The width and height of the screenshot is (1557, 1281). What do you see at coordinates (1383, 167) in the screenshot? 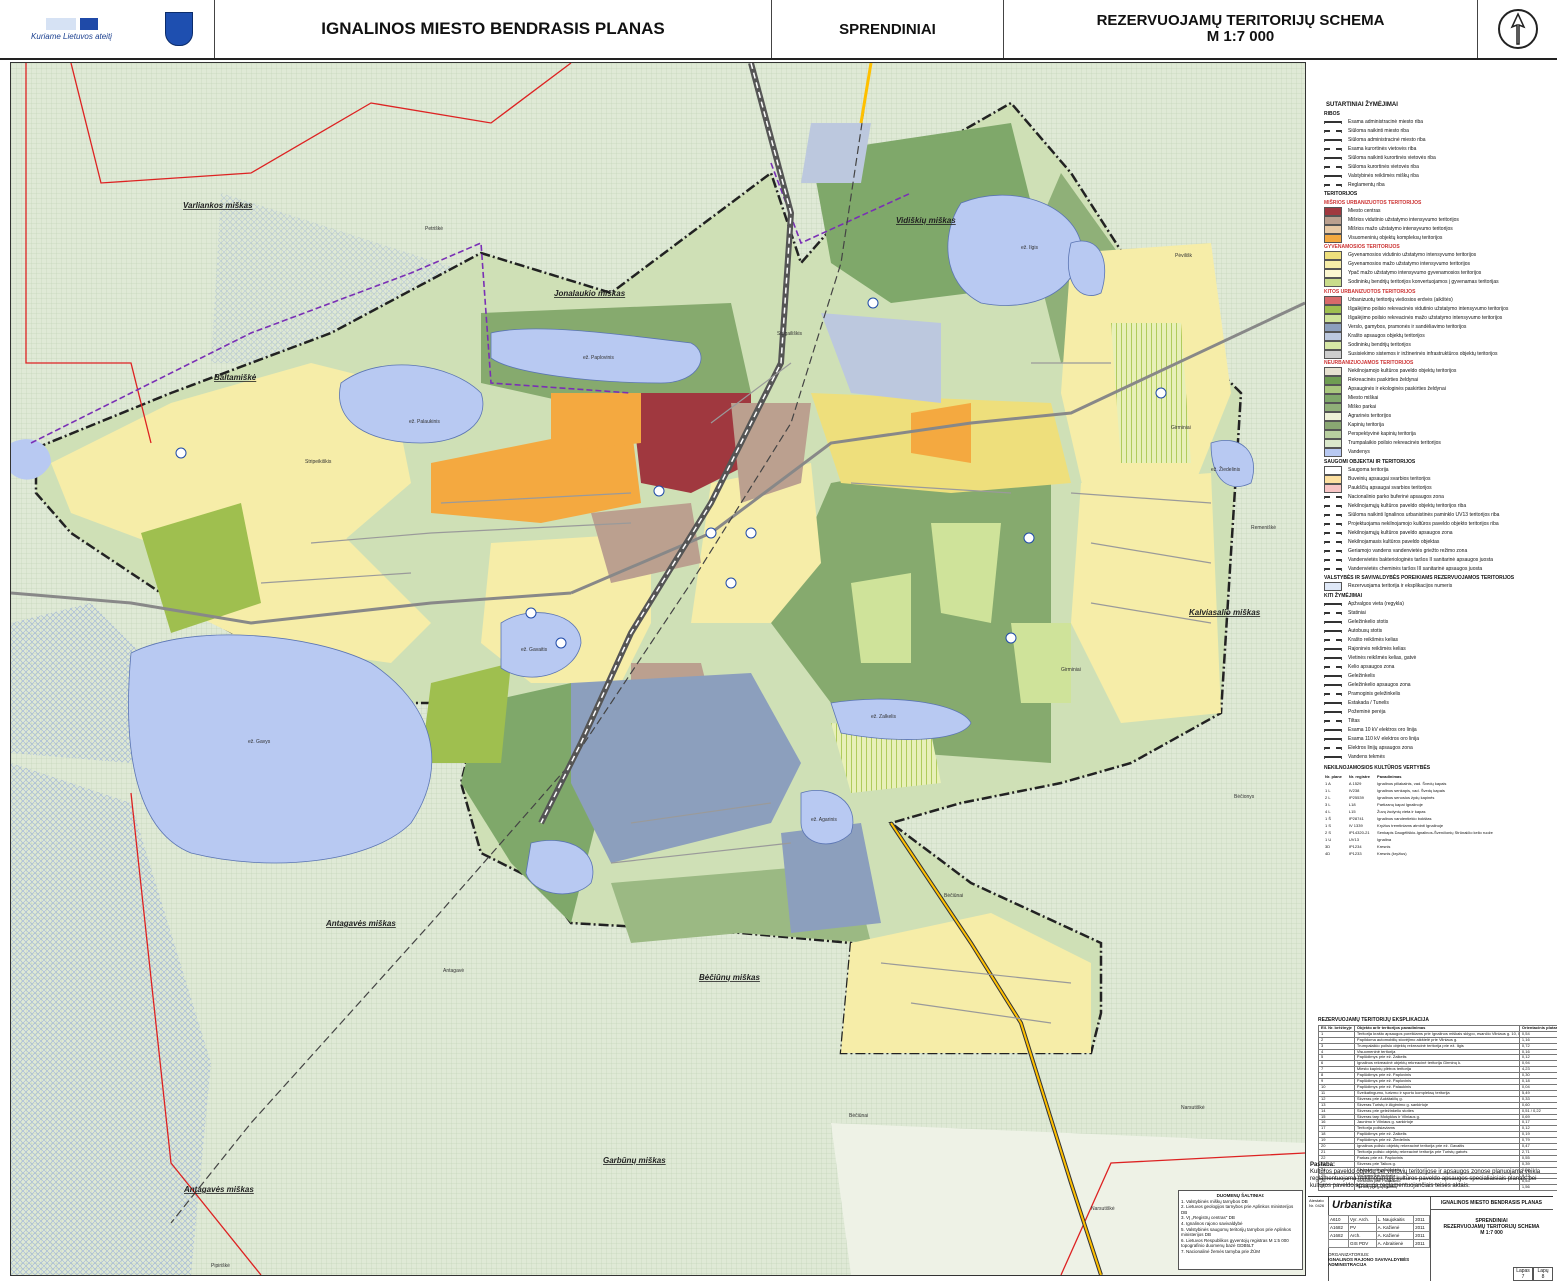
I see `legend-item-label: Siūloma kurortinės vietovės riba` at bounding box center [1383, 167].